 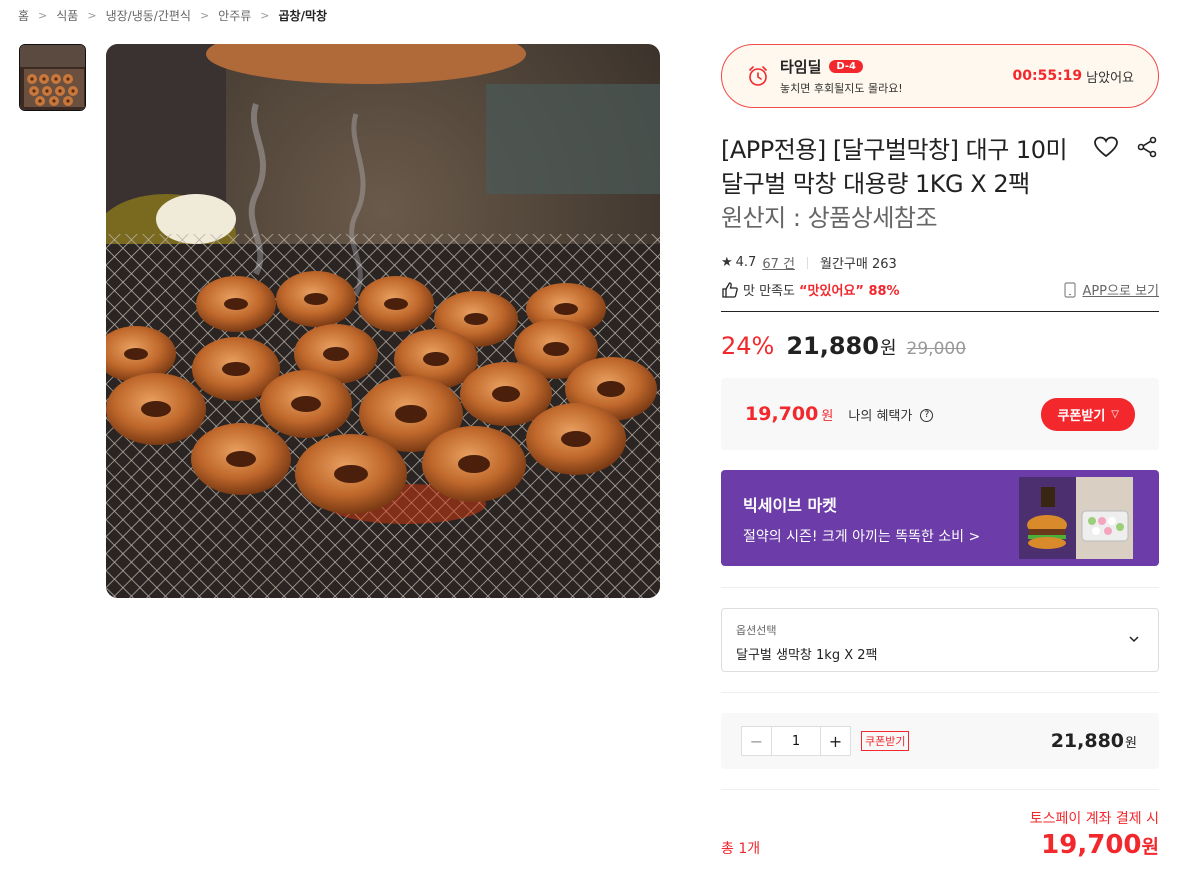 What do you see at coordinates (940, 741) in the screenshot?
I see `quantity-box: − 1 + 쿠폰받기 21,880원` at bounding box center [940, 741].